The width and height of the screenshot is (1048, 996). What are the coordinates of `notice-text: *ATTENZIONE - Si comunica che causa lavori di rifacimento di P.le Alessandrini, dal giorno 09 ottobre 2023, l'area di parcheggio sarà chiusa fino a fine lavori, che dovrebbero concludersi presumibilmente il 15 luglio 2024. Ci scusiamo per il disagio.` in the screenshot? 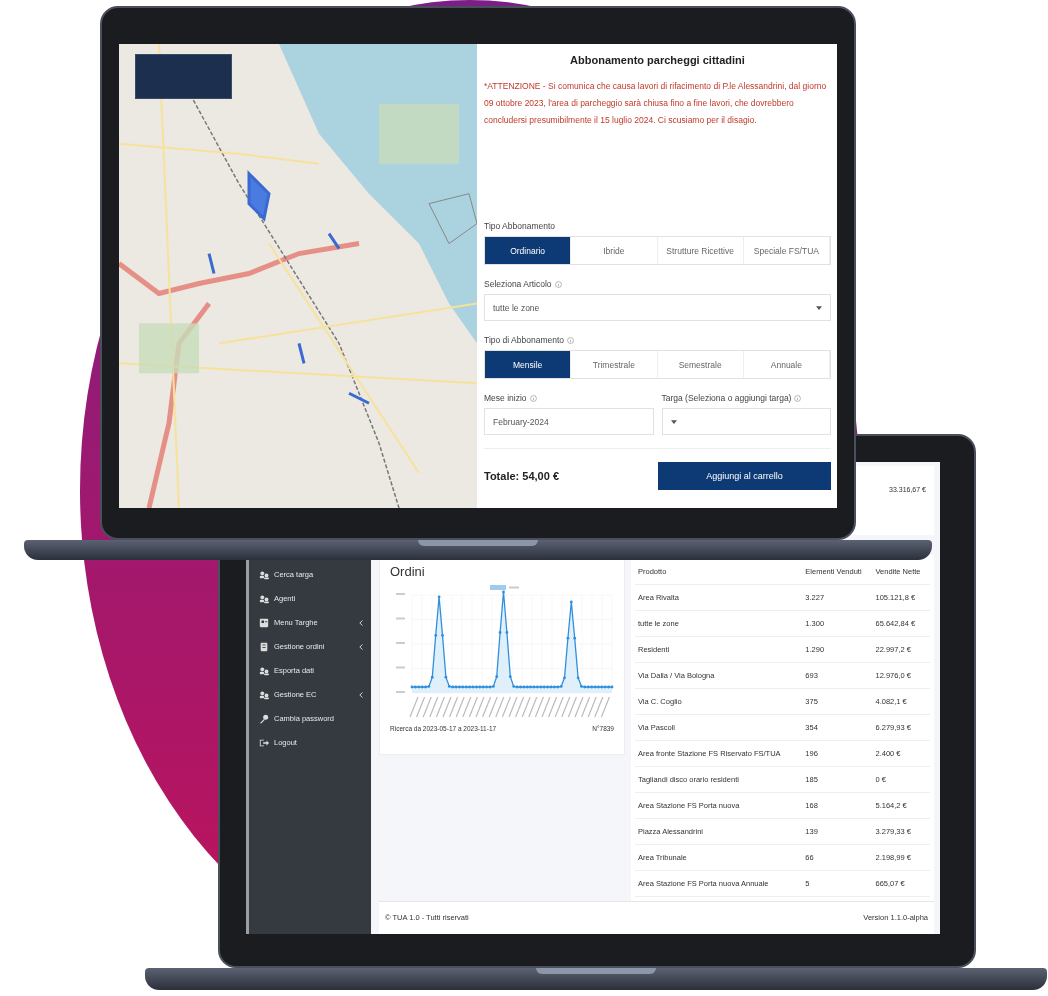 It's located at (656, 103).